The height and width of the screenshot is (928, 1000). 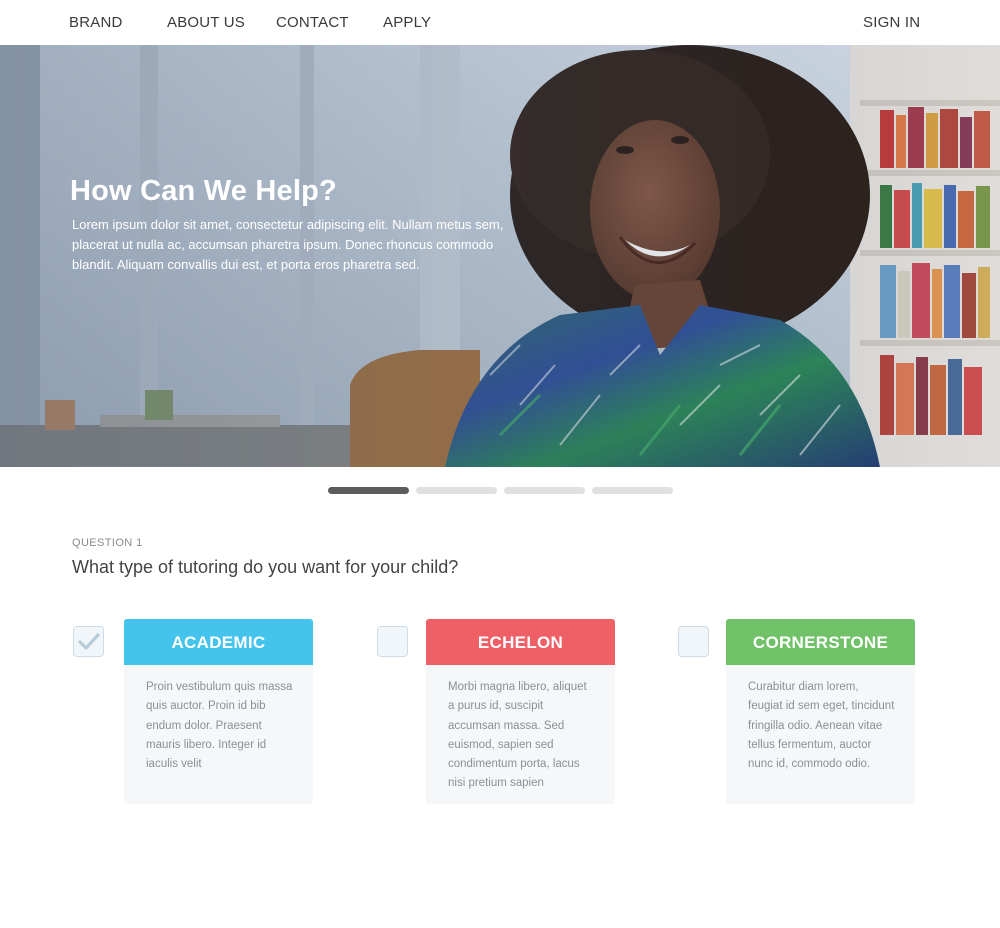 I want to click on hero-title: How Can We Help?, so click(x=203, y=191).